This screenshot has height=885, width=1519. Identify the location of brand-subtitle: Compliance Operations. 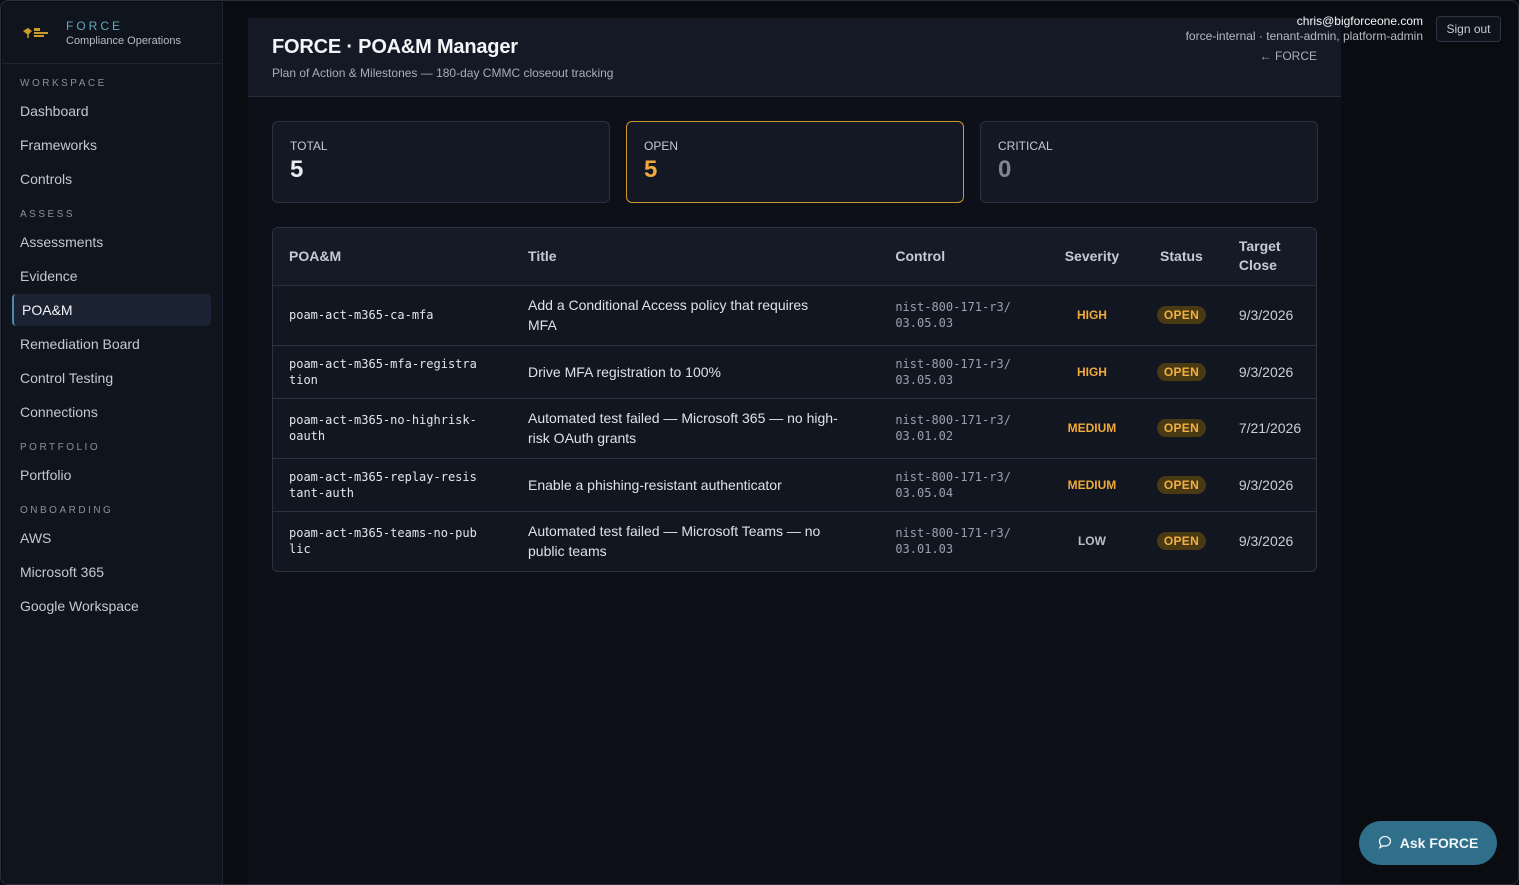
(123, 40).